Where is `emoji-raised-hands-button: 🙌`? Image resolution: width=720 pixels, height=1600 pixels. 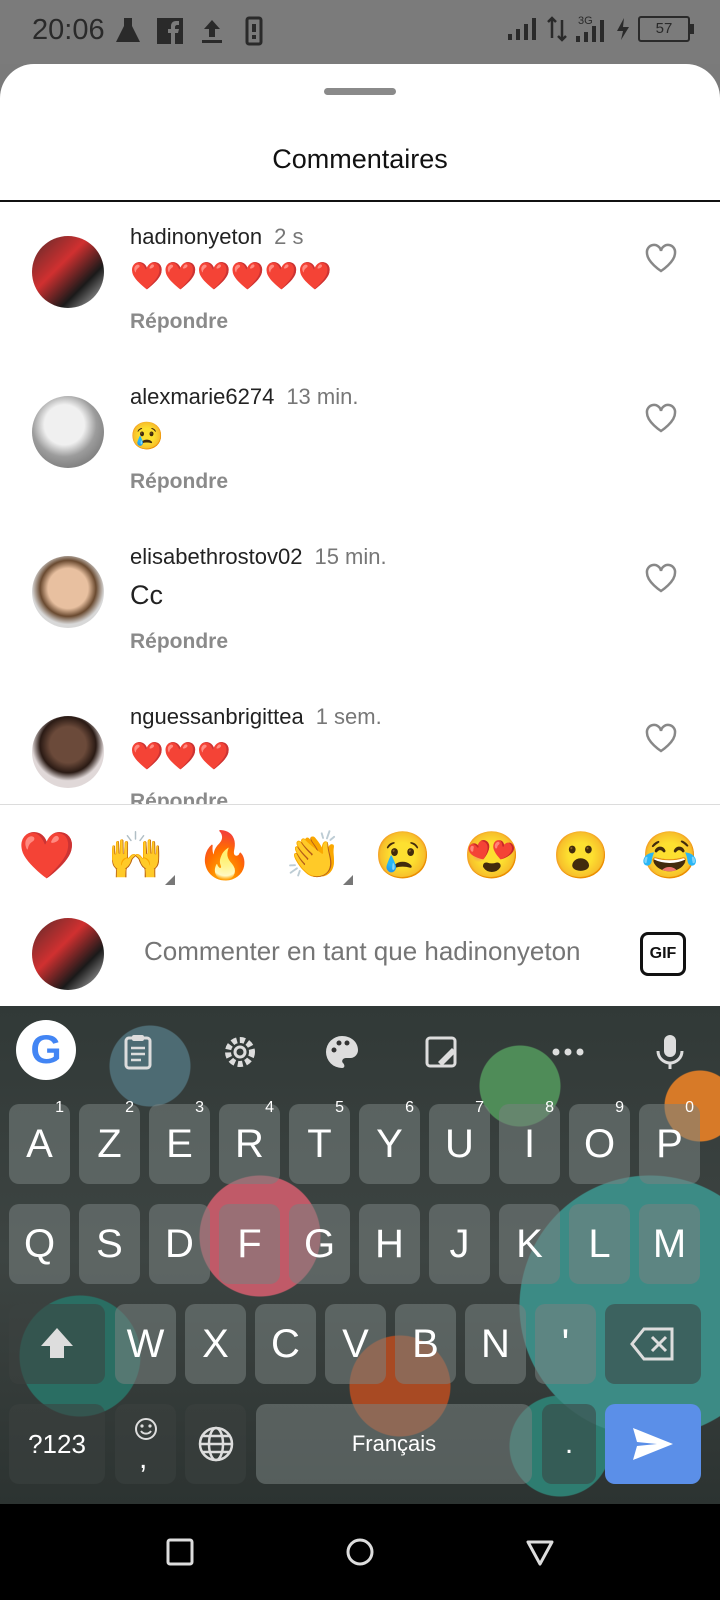
emoji-raised-hands-button: 🙌 is located at coordinates (141, 856).